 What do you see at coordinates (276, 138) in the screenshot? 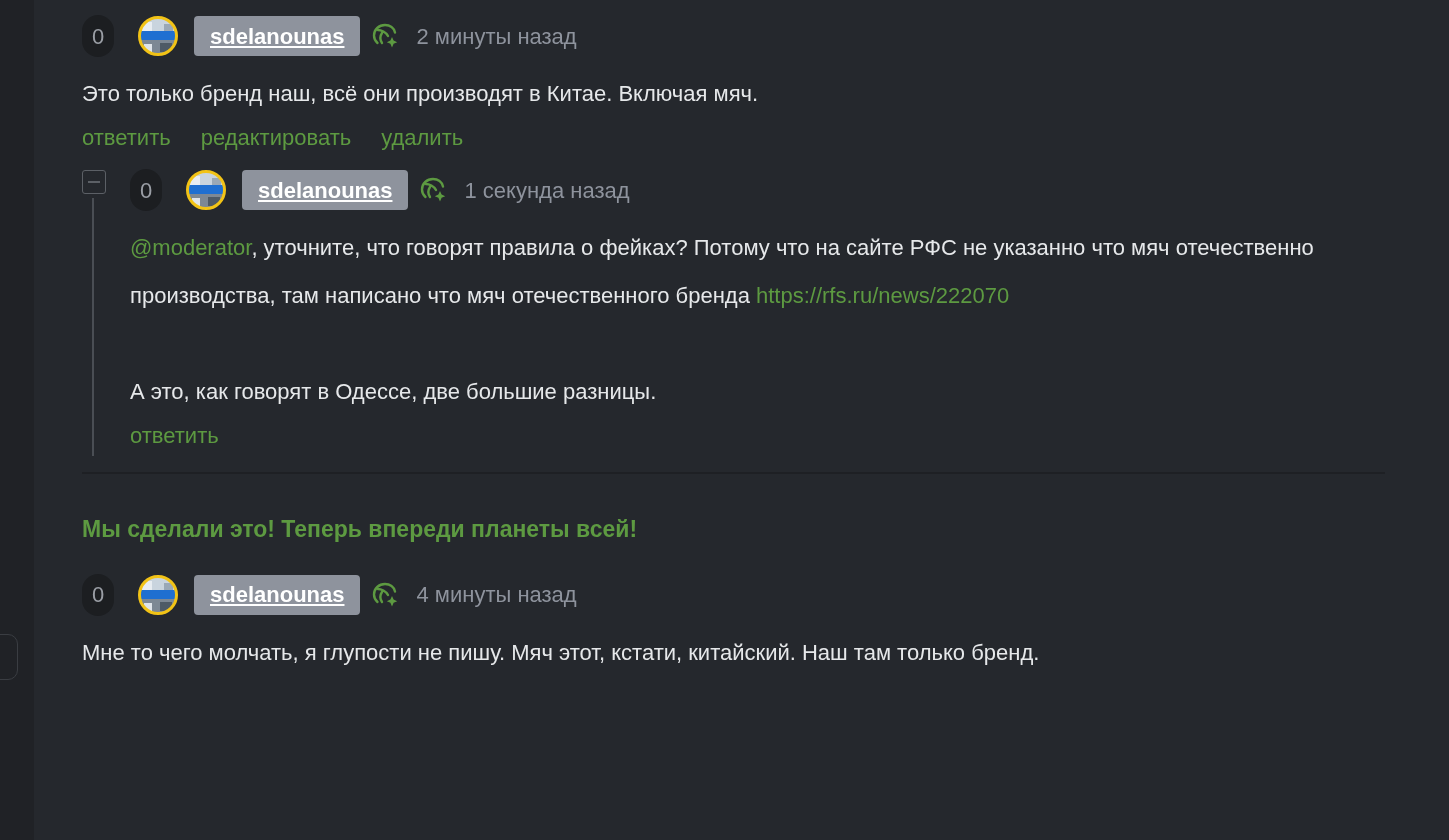
I see `comment-action-link: редактировать` at bounding box center [276, 138].